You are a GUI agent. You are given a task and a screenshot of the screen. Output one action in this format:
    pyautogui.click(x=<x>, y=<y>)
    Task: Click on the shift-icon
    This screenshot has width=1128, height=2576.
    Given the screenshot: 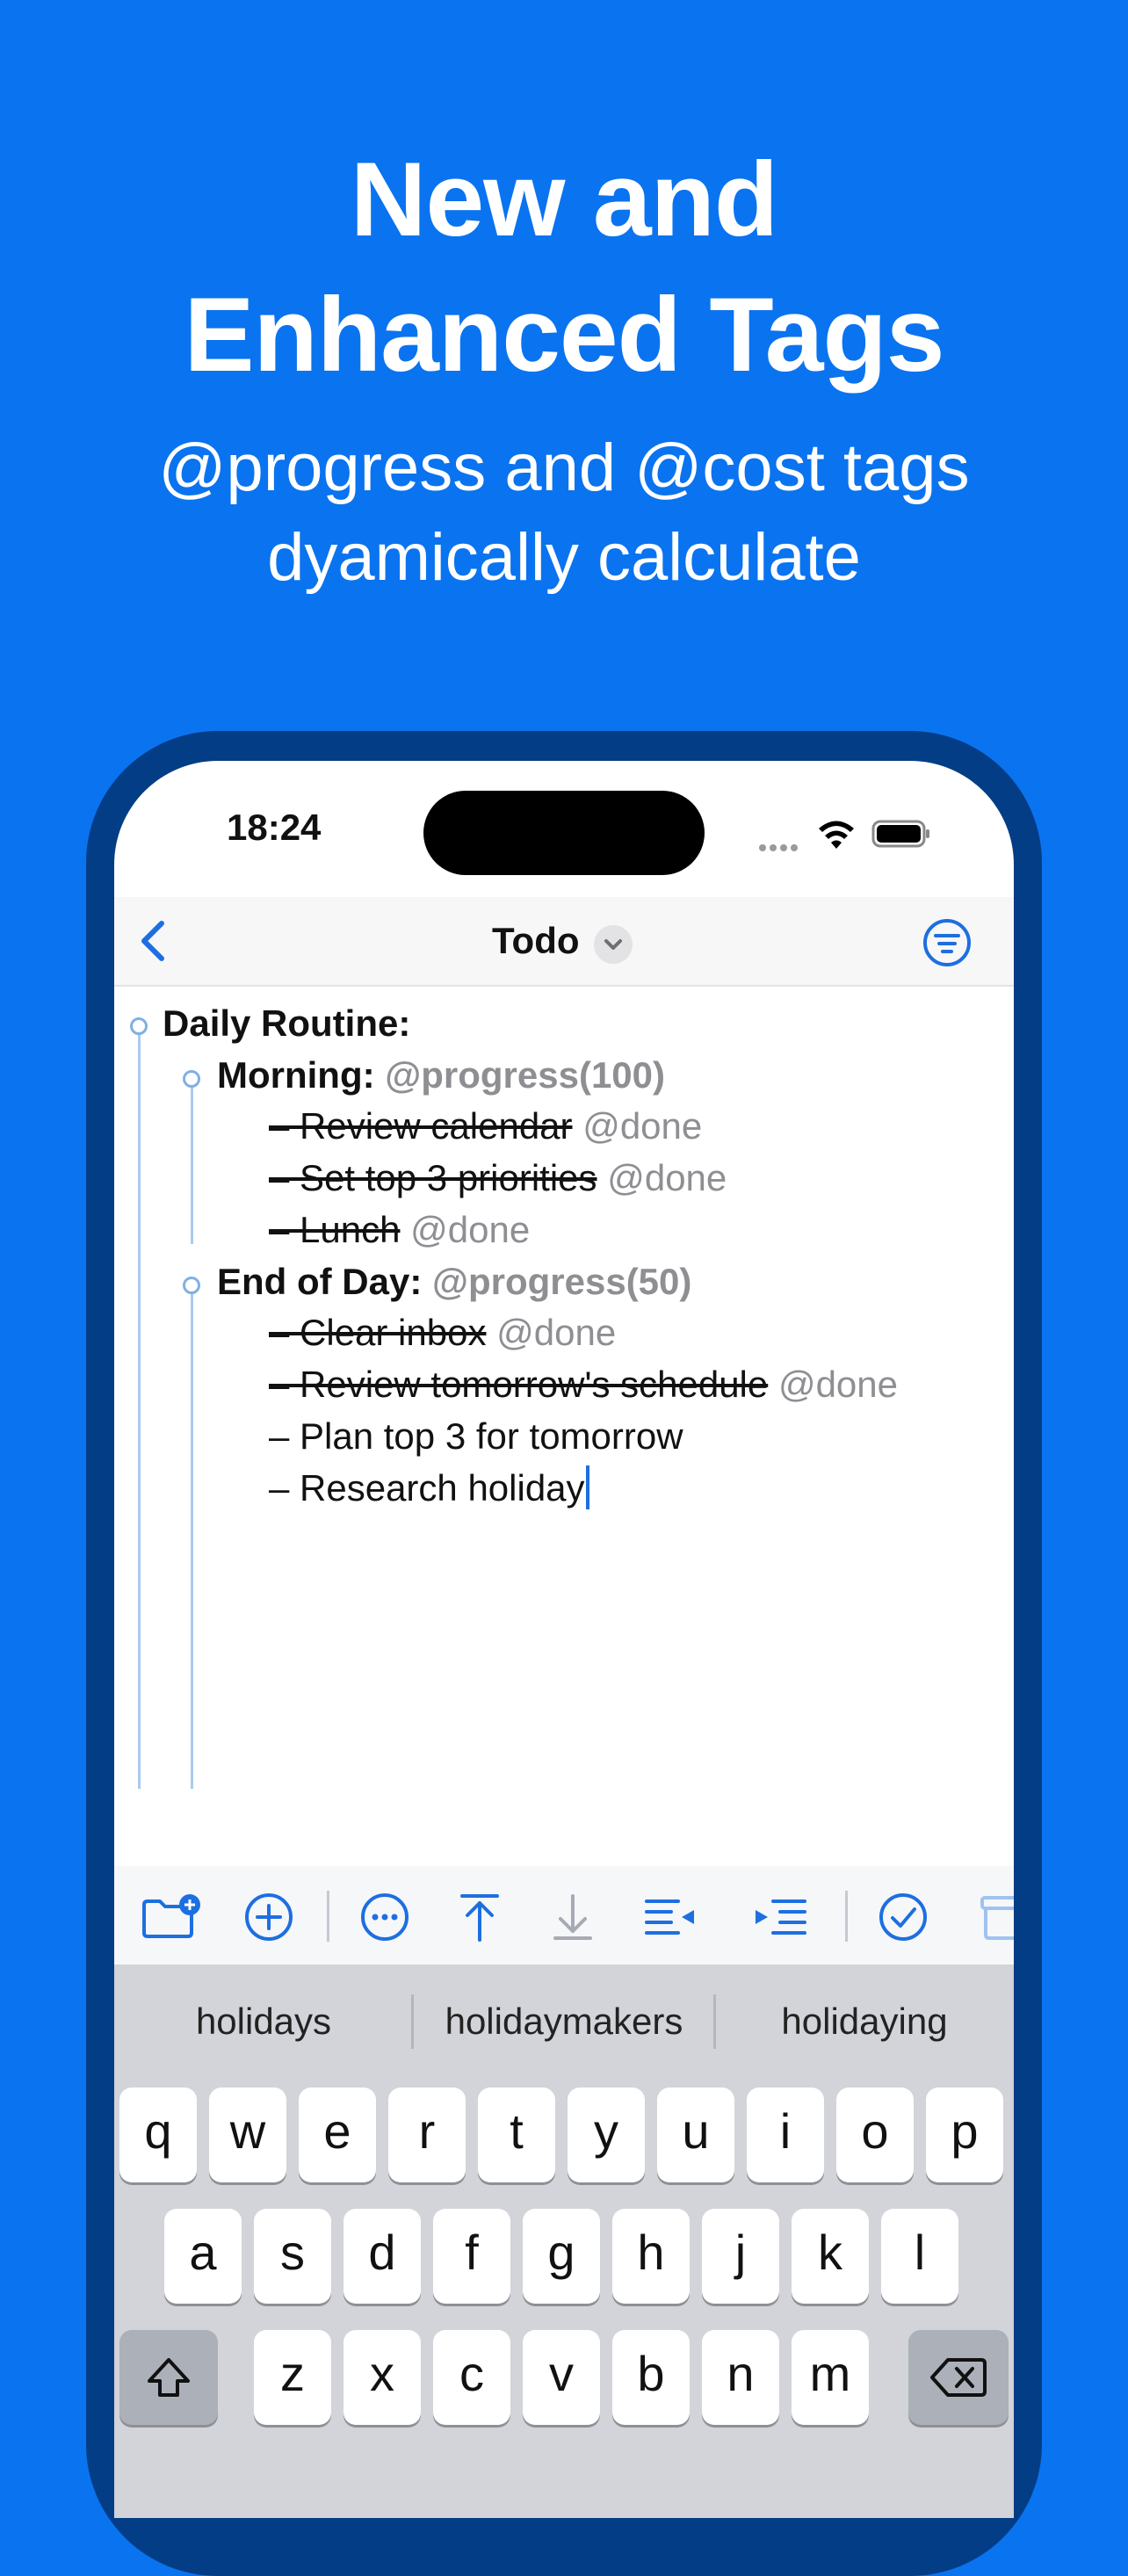 What is the action you would take?
    pyautogui.click(x=169, y=2377)
    